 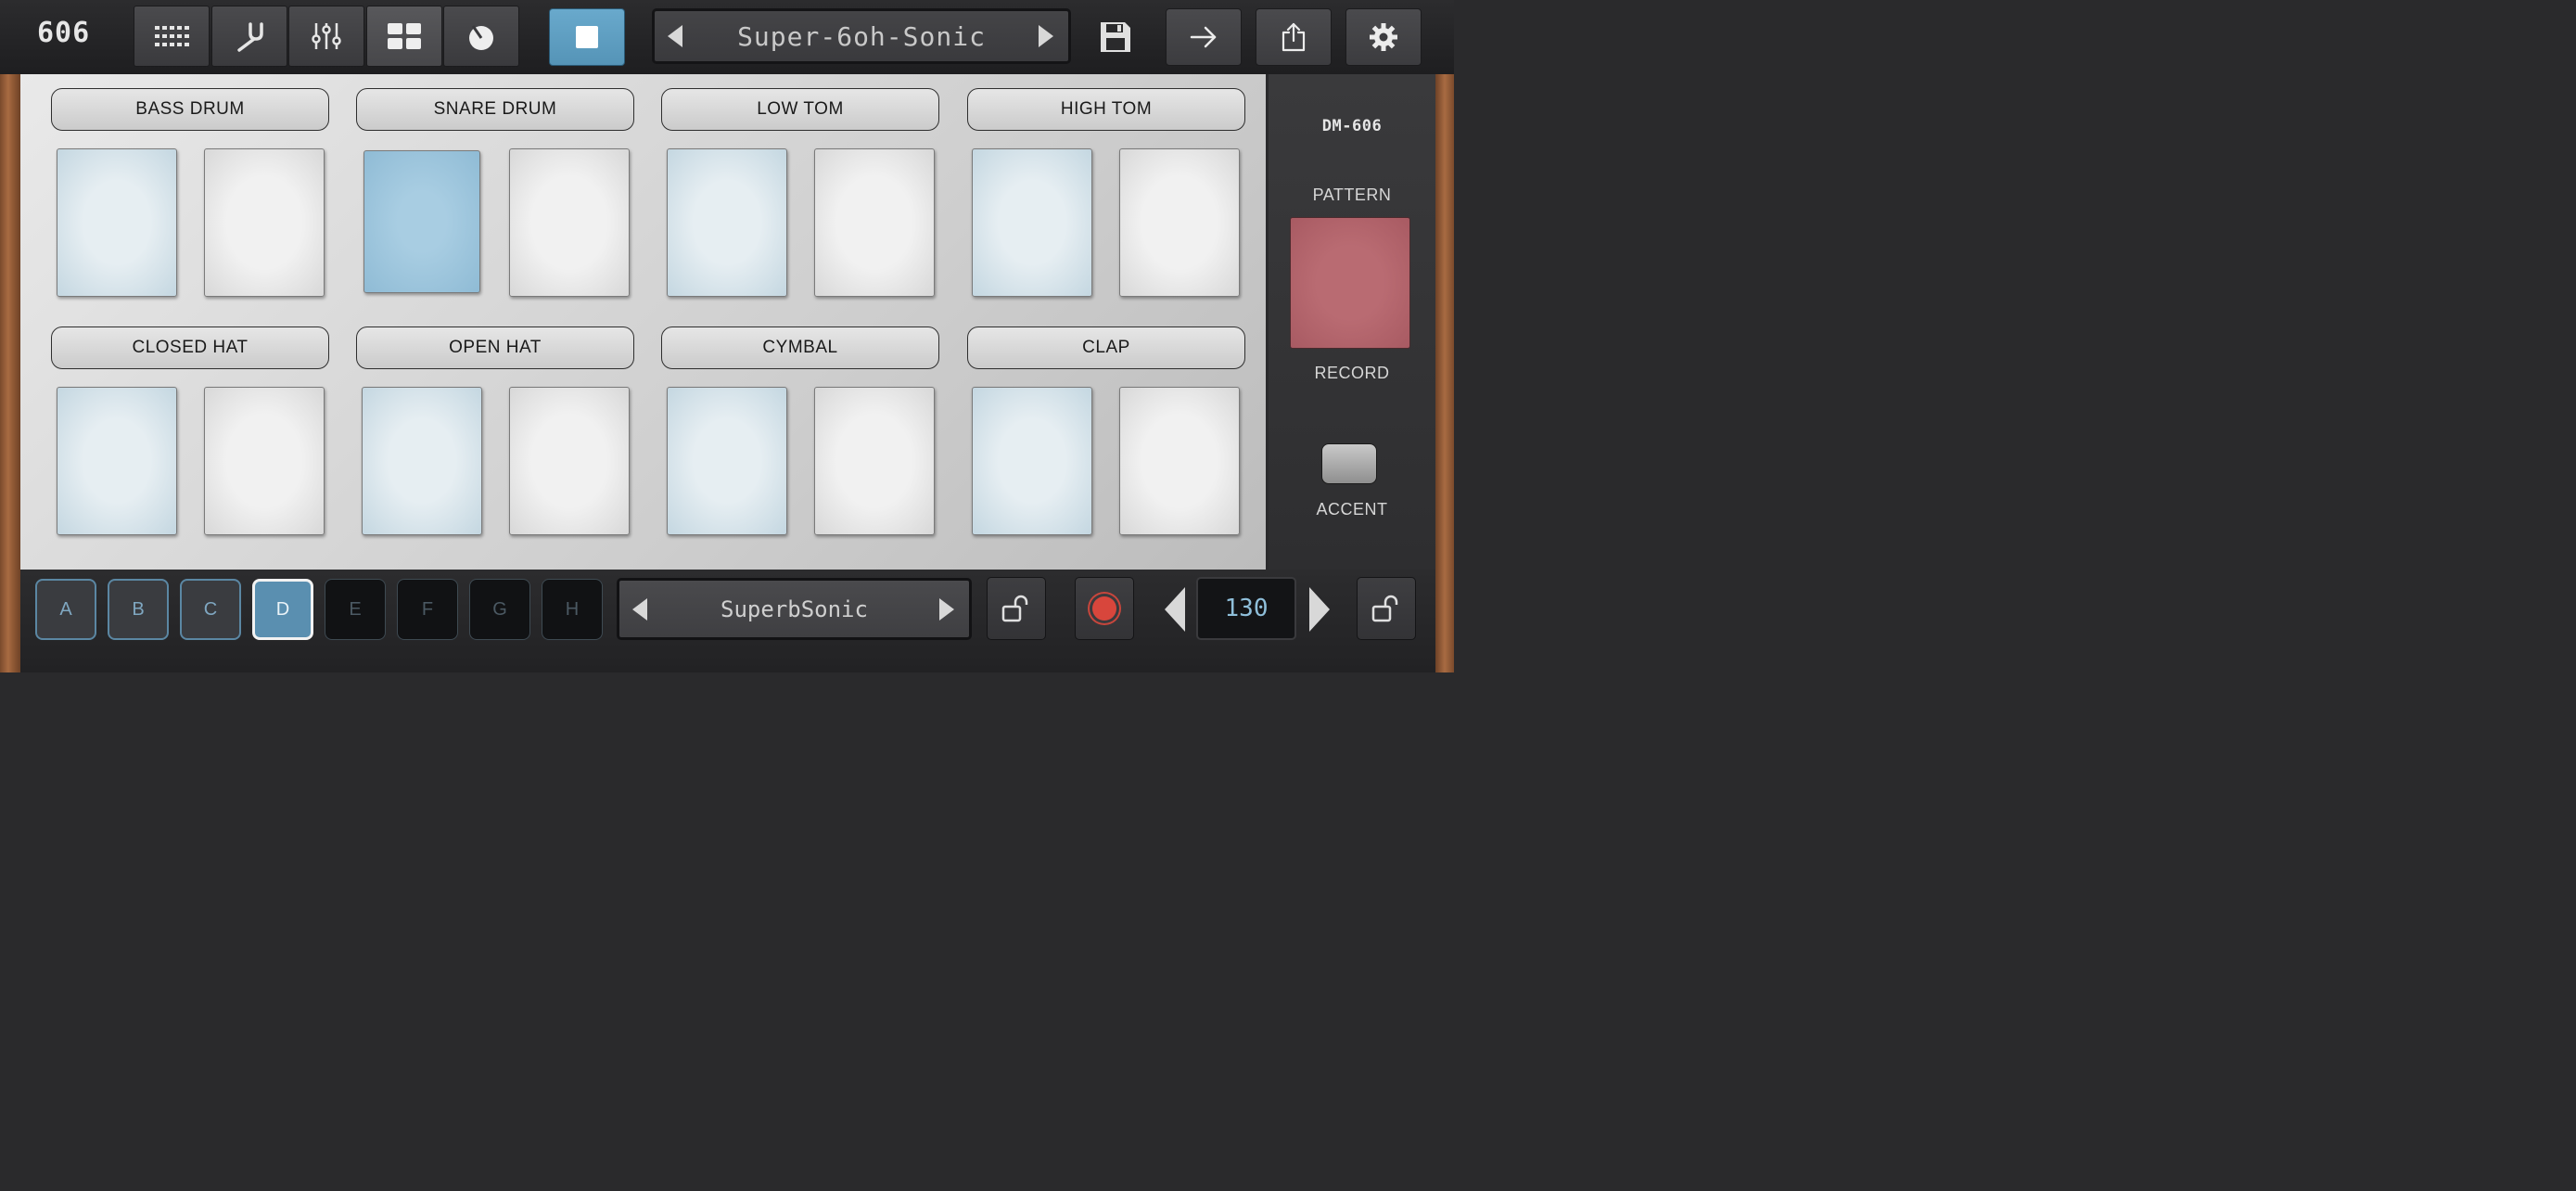 I want to click on bank-button-d: D, so click(x=282, y=610).